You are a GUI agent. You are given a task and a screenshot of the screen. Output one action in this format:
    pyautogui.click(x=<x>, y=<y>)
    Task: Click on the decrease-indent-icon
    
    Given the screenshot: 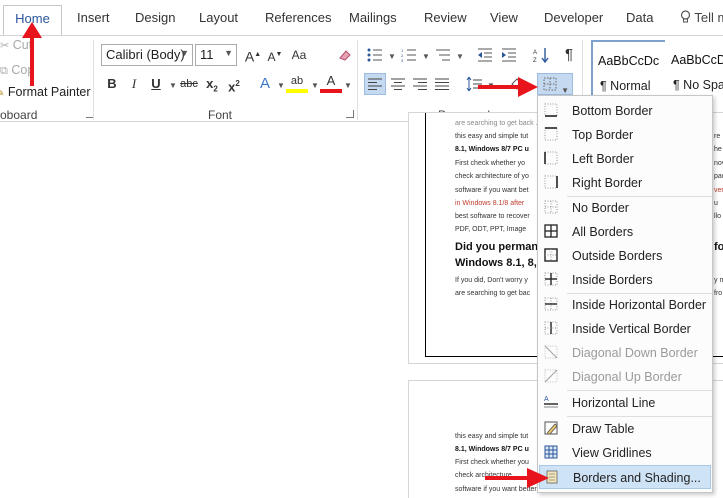 What is the action you would take?
    pyautogui.click(x=485, y=55)
    